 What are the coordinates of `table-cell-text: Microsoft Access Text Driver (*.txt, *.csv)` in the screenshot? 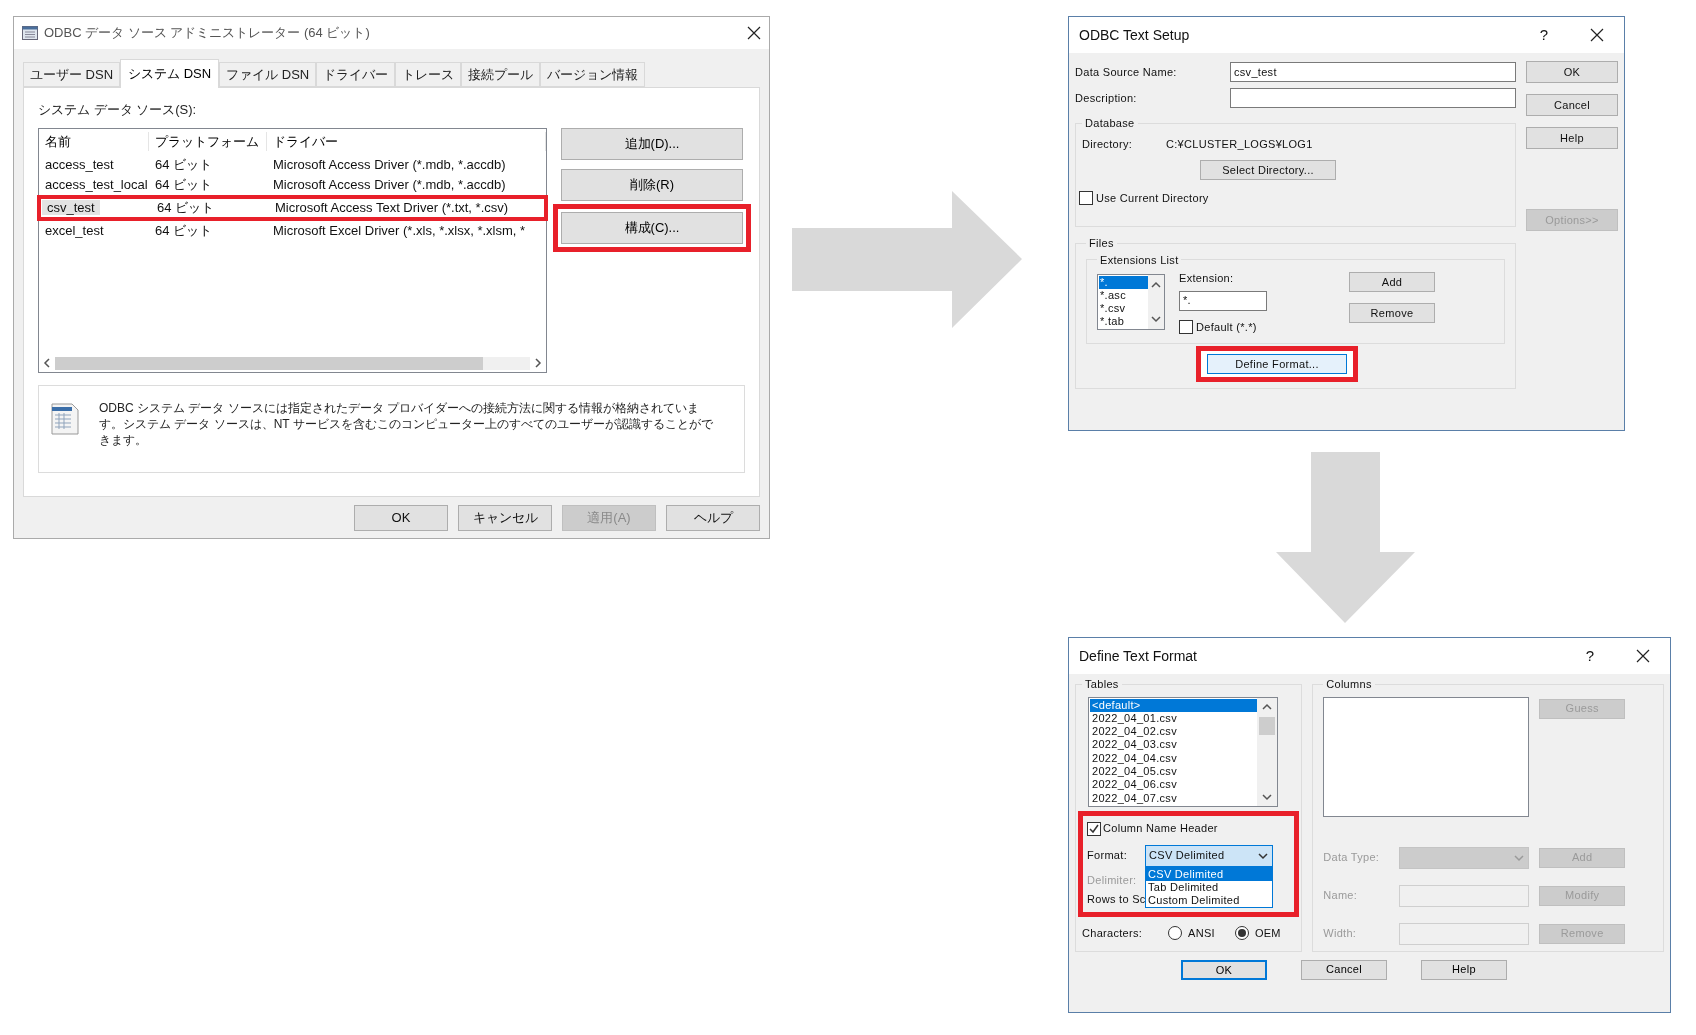 It's located at (392, 207).